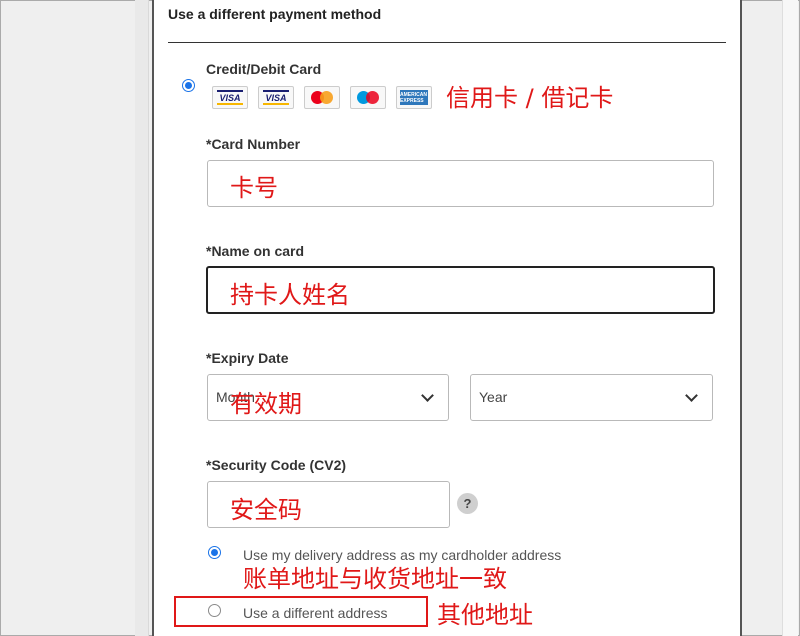 This screenshot has width=800, height=636. Describe the element at coordinates (266, 404) in the screenshot. I see `expiry-date-note: 有效期` at that location.